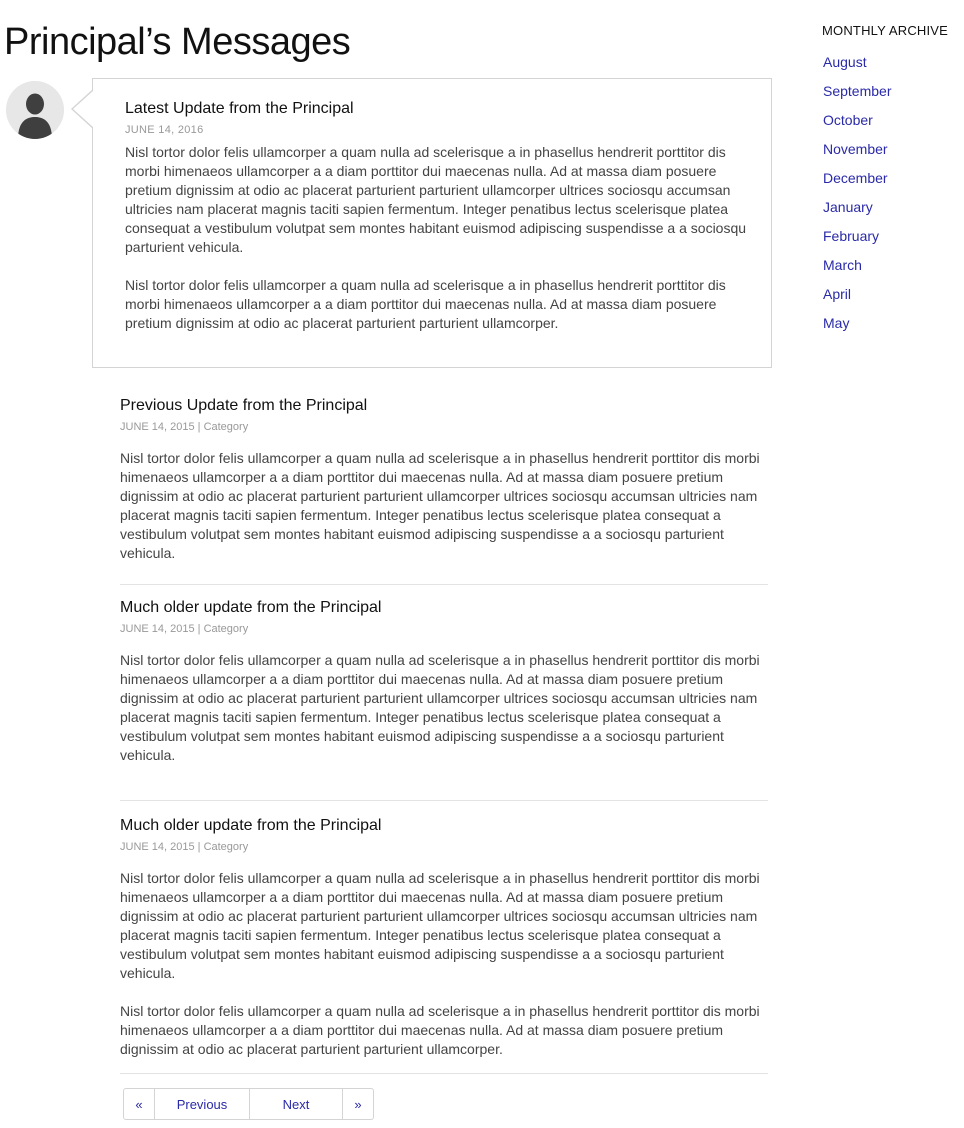 This screenshot has height=1128, width=964. What do you see at coordinates (893, 328) in the screenshot?
I see `archive-link-may: May` at bounding box center [893, 328].